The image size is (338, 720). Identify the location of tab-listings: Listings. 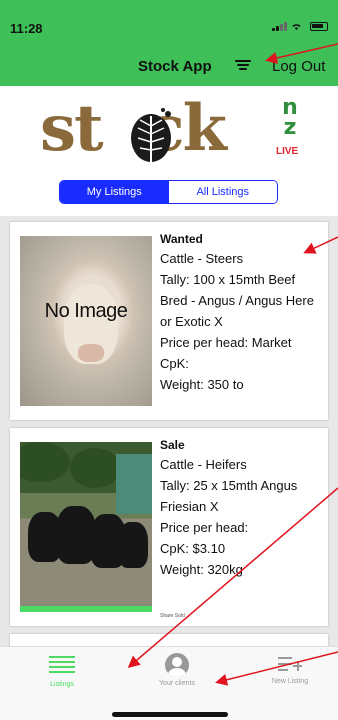
(62, 670).